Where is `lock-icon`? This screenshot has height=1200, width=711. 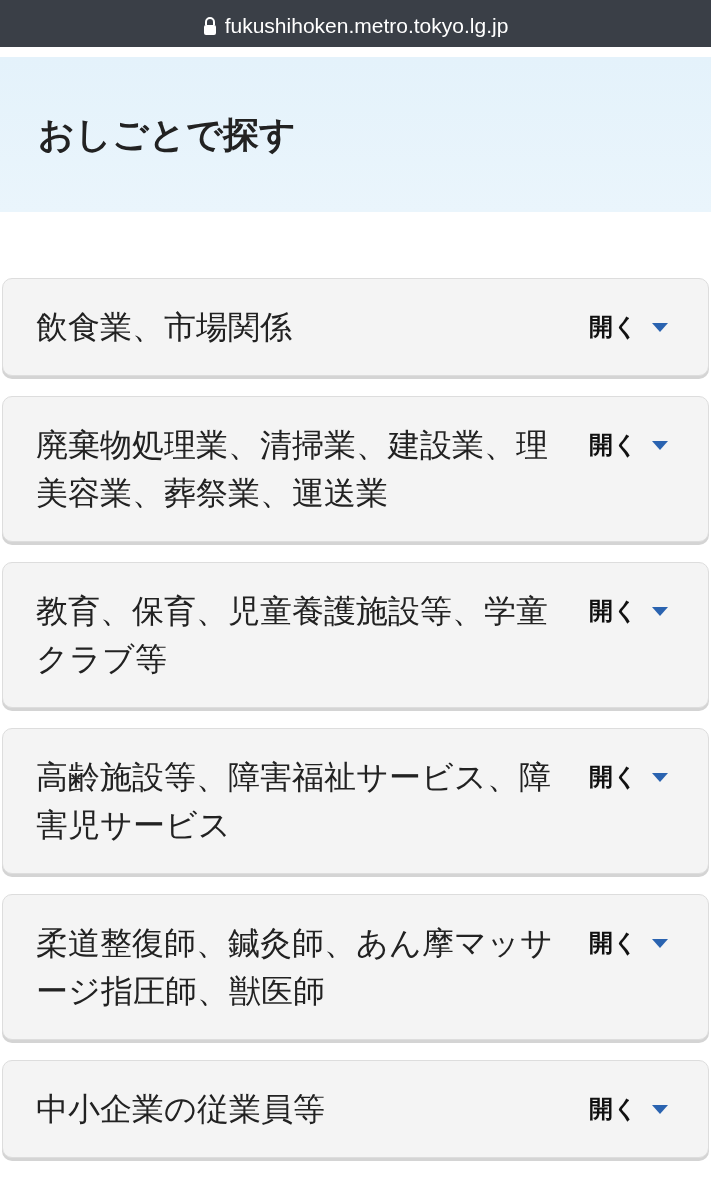 lock-icon is located at coordinates (209, 25).